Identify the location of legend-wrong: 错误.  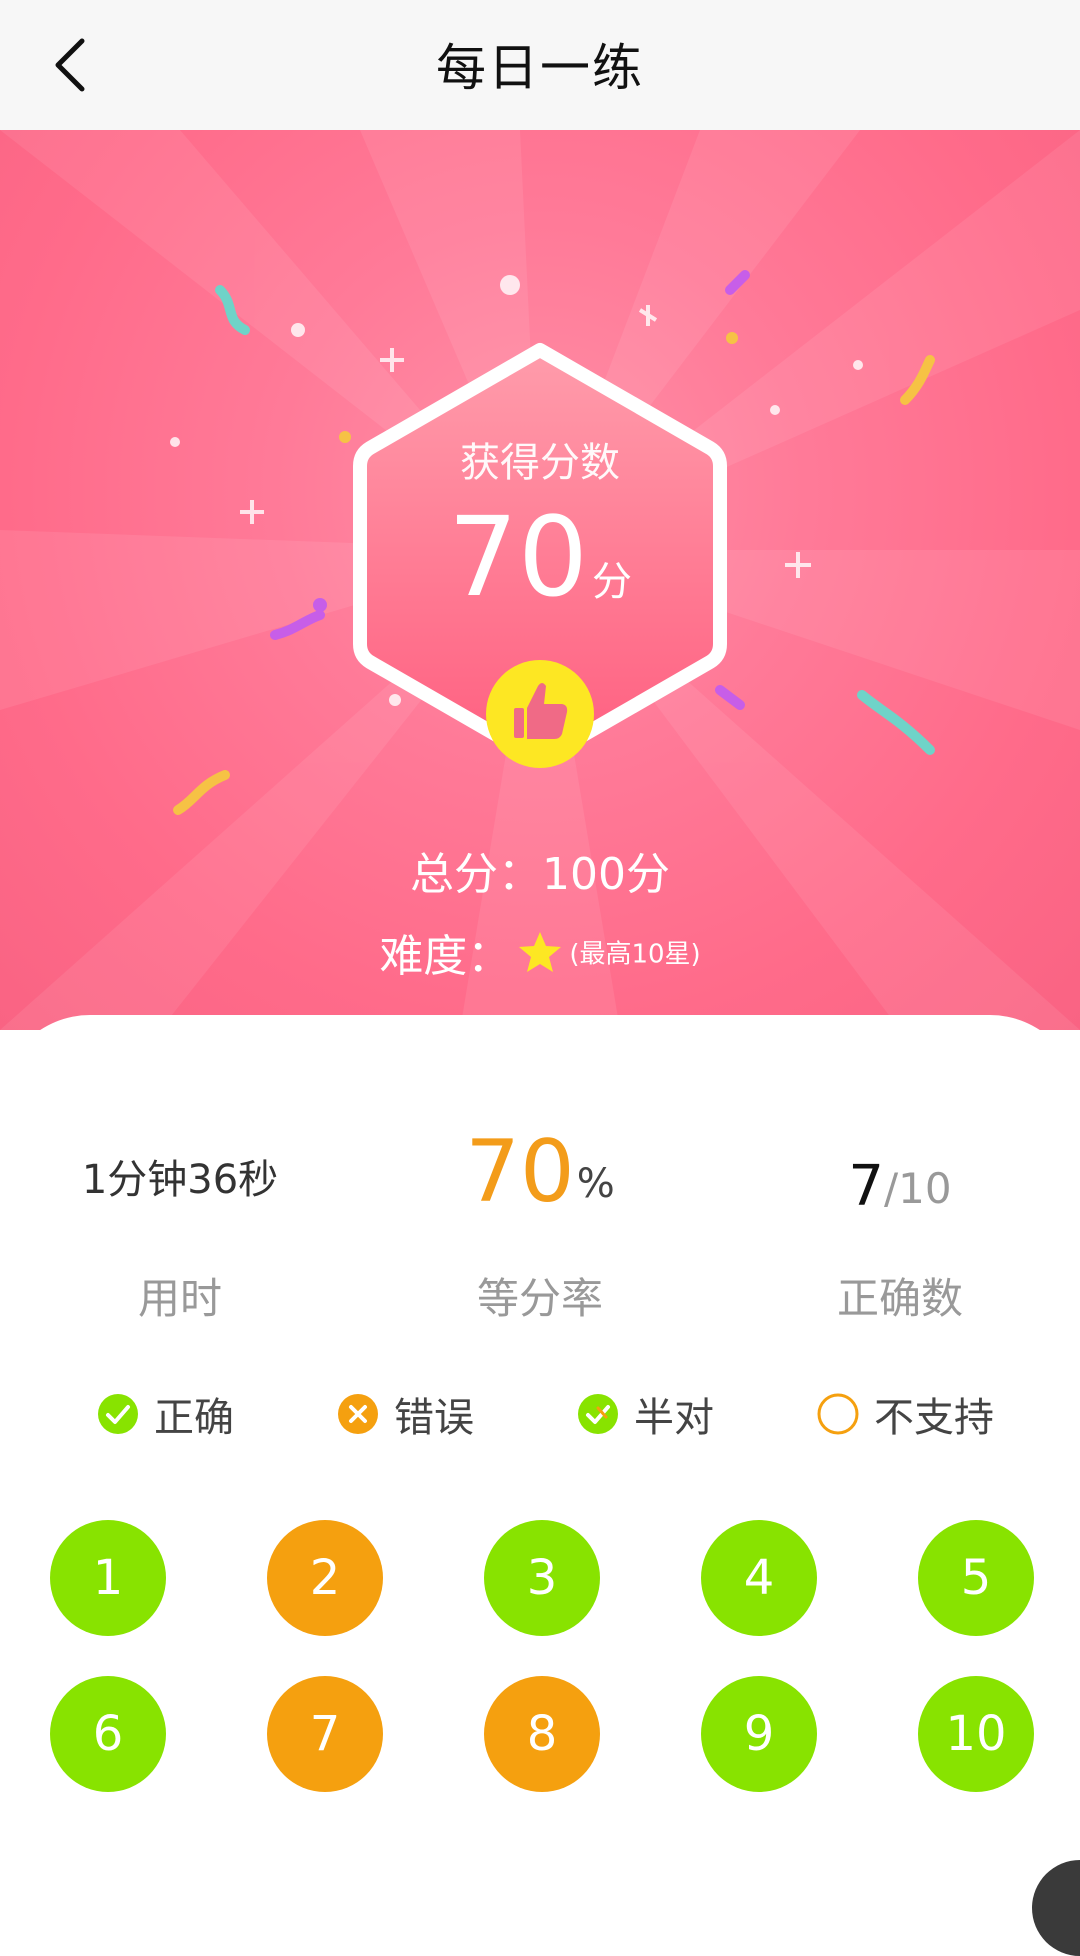
(405, 1414).